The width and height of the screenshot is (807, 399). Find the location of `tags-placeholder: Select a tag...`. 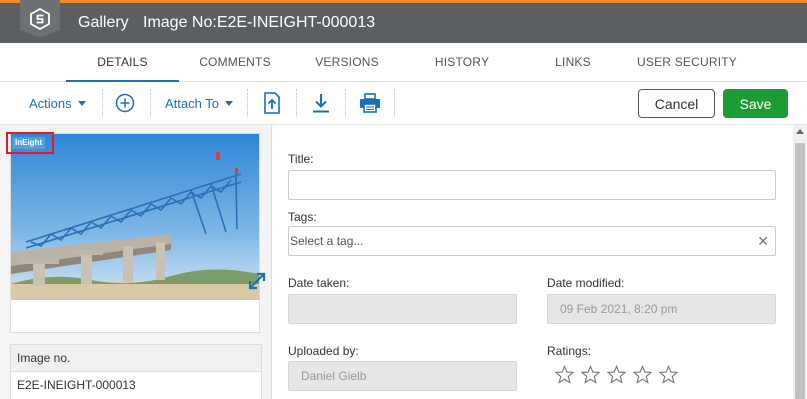

tags-placeholder: Select a tag... is located at coordinates (327, 241).